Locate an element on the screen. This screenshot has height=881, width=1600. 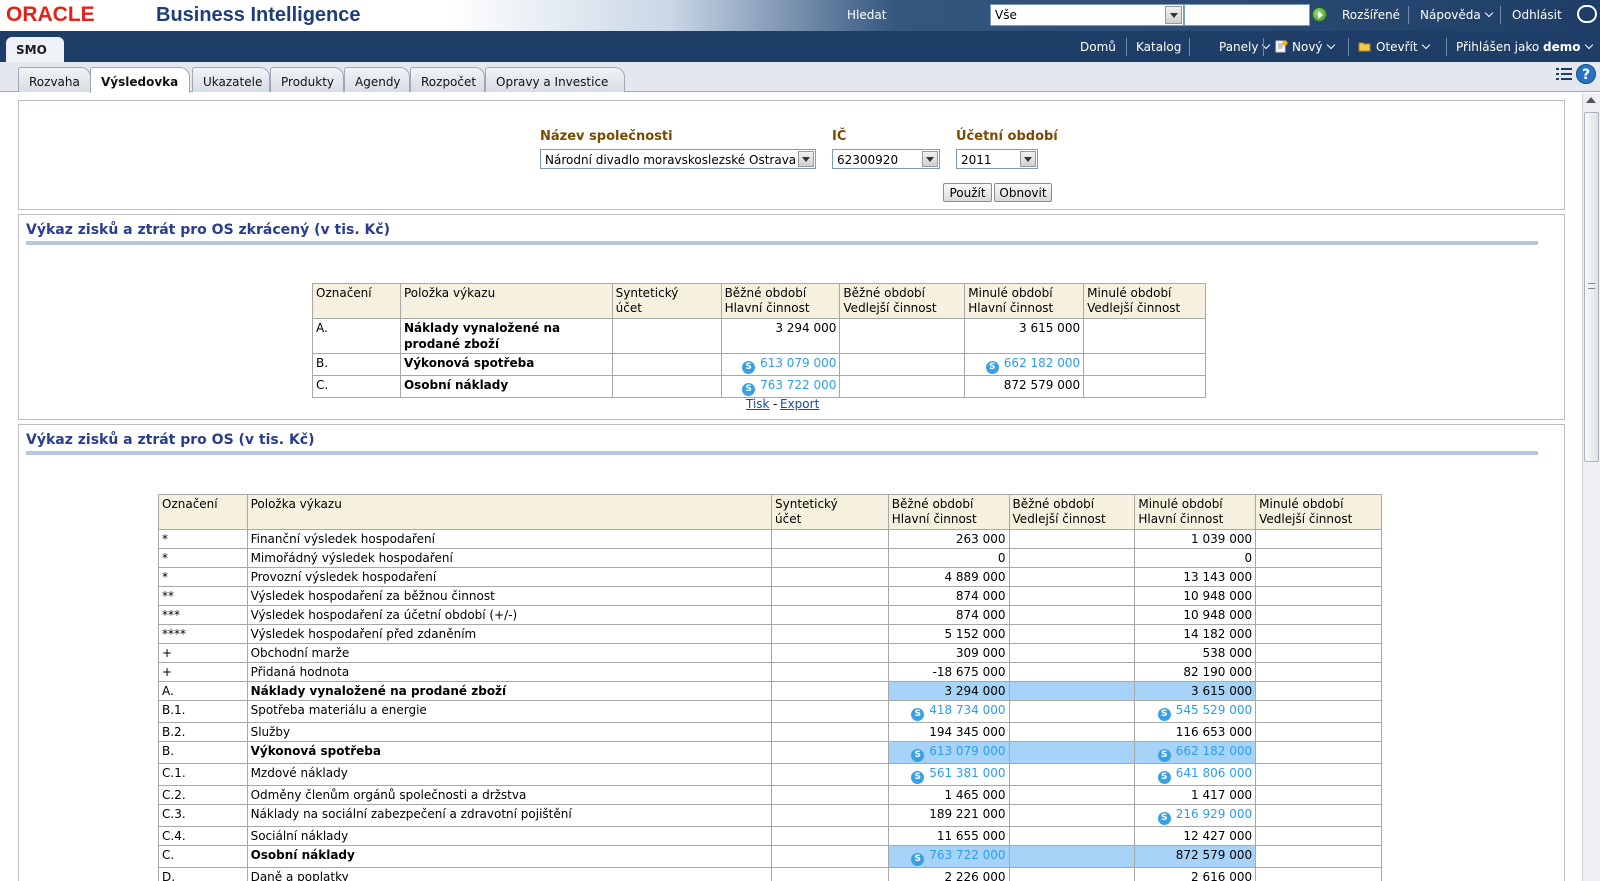
value-cell: S 418 734 000 is located at coordinates (948, 711).